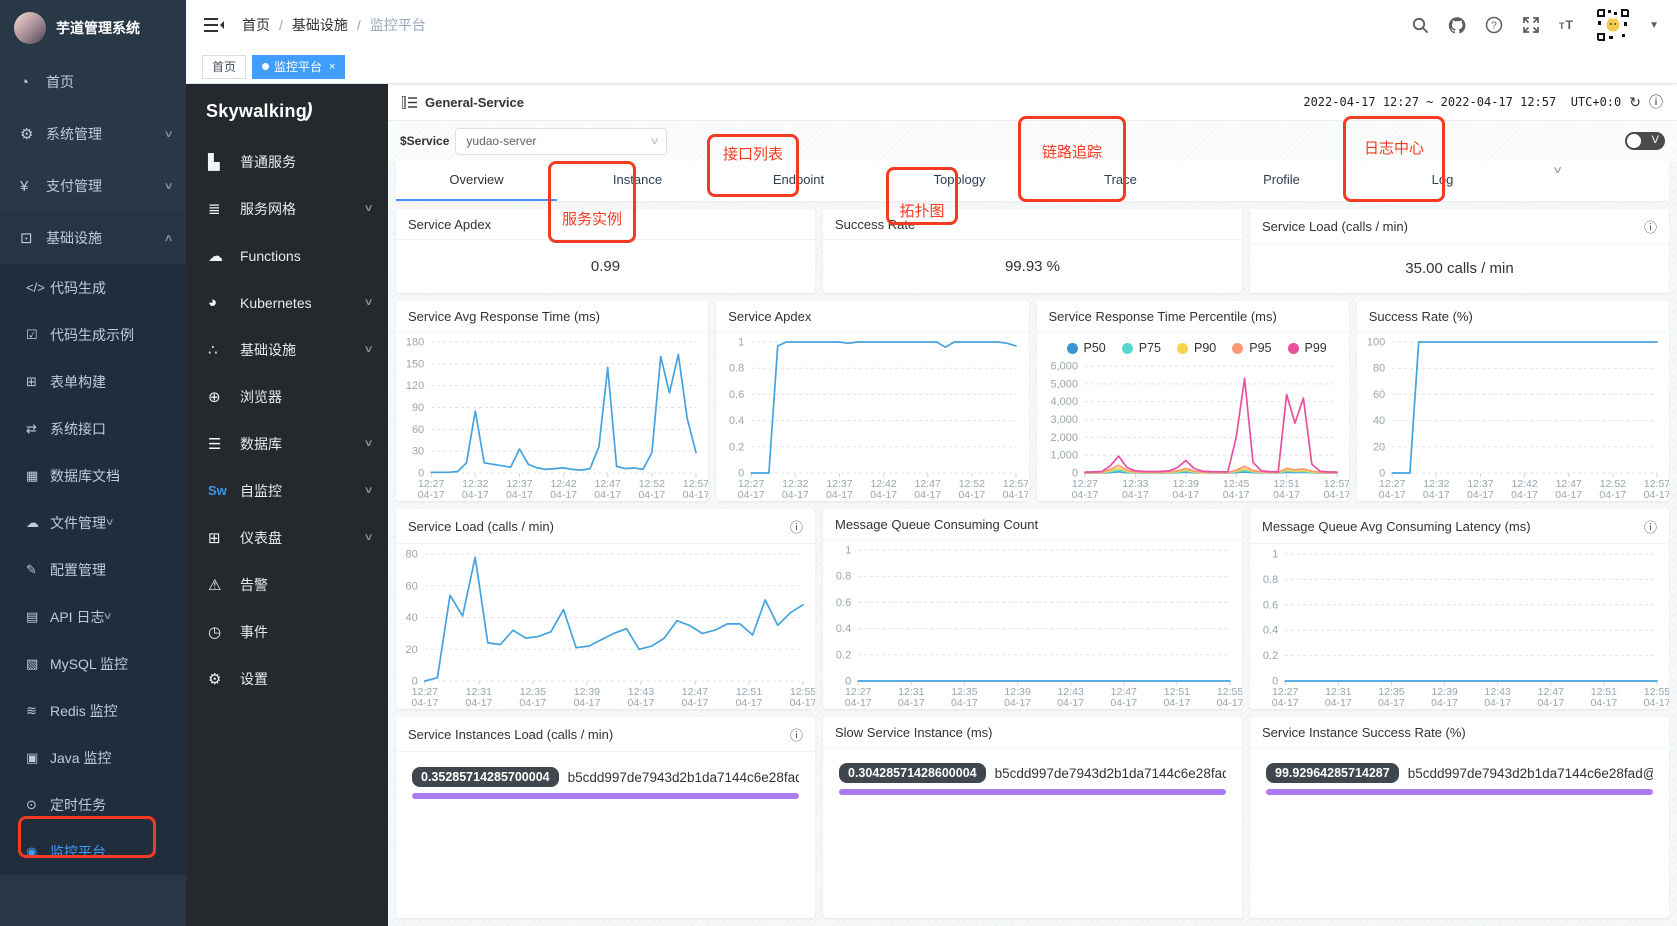 The width and height of the screenshot is (1677, 926). I want to click on legend-item-P90: P90, so click(1196, 348).